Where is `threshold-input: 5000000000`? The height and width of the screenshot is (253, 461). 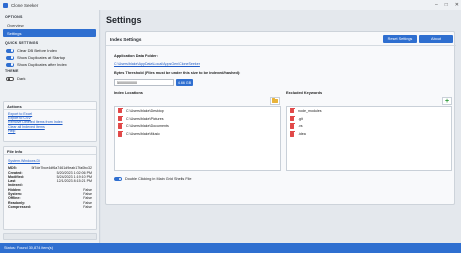 threshold-input: 5000000000 is located at coordinates (144, 82).